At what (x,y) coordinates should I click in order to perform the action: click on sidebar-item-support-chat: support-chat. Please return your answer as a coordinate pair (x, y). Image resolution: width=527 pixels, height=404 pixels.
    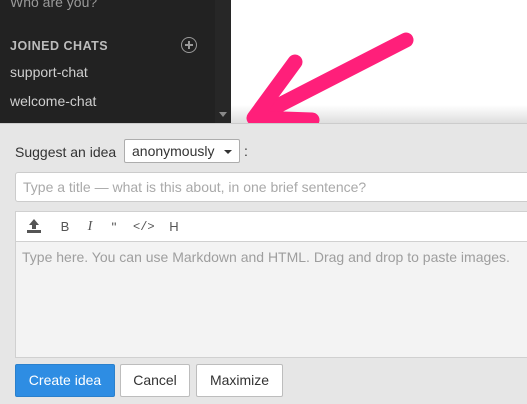
    Looking at the image, I should click on (49, 72).